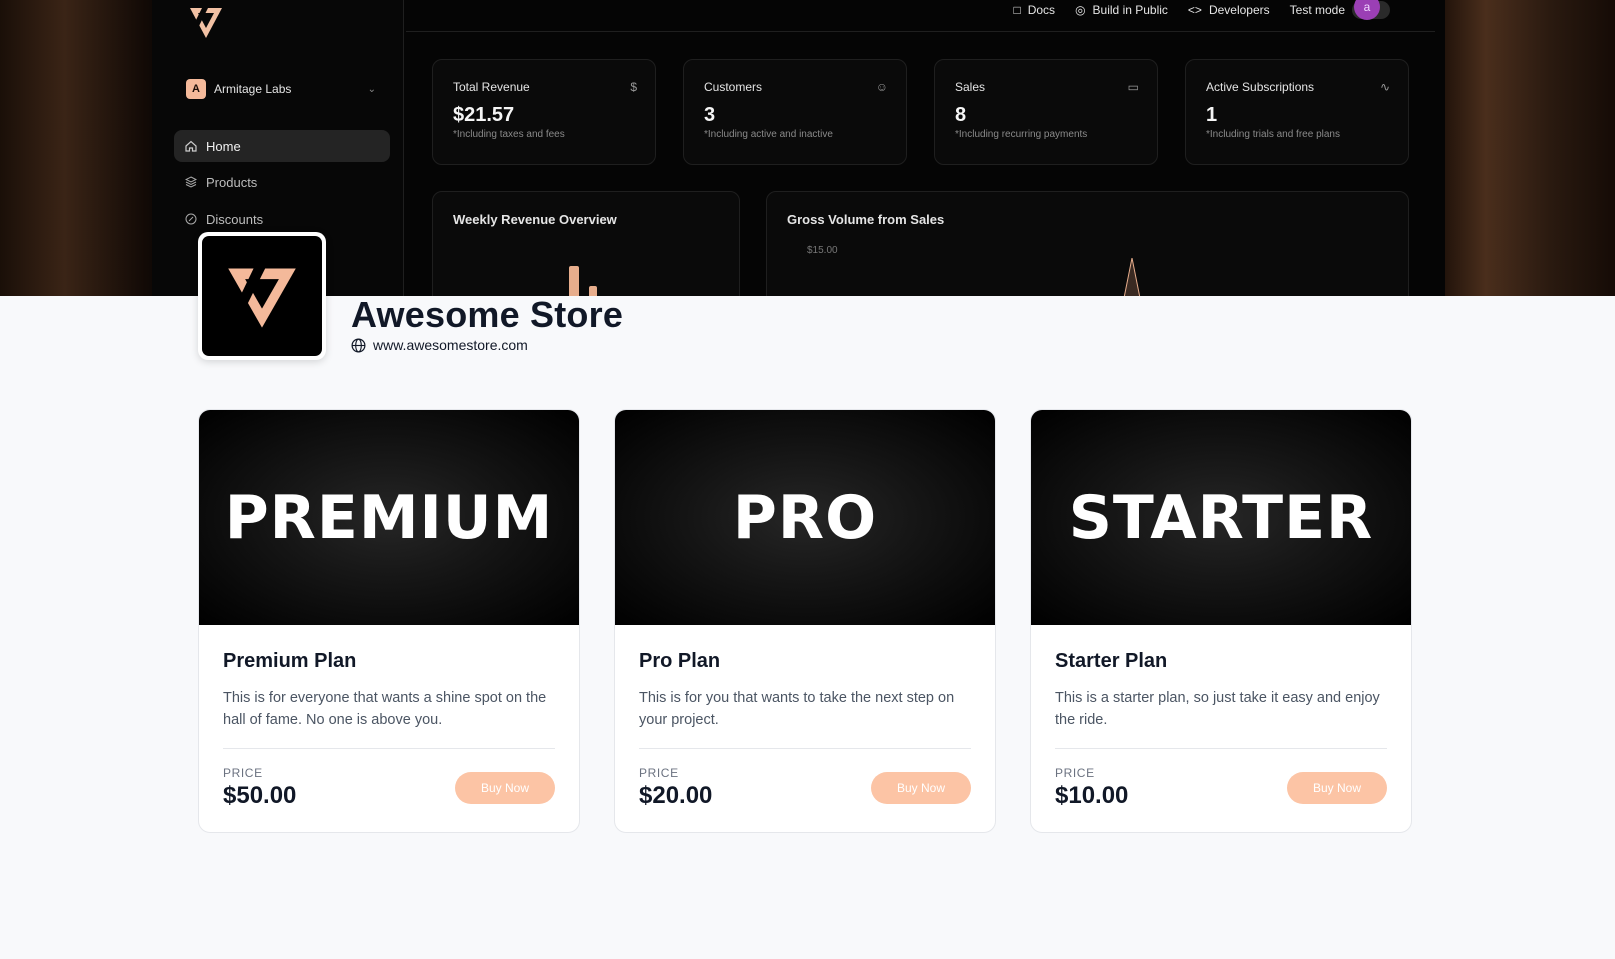 This screenshot has height=959, width=1615. Describe the element at coordinates (235, 219) in the screenshot. I see `sidebar-item-label: Discounts` at that location.